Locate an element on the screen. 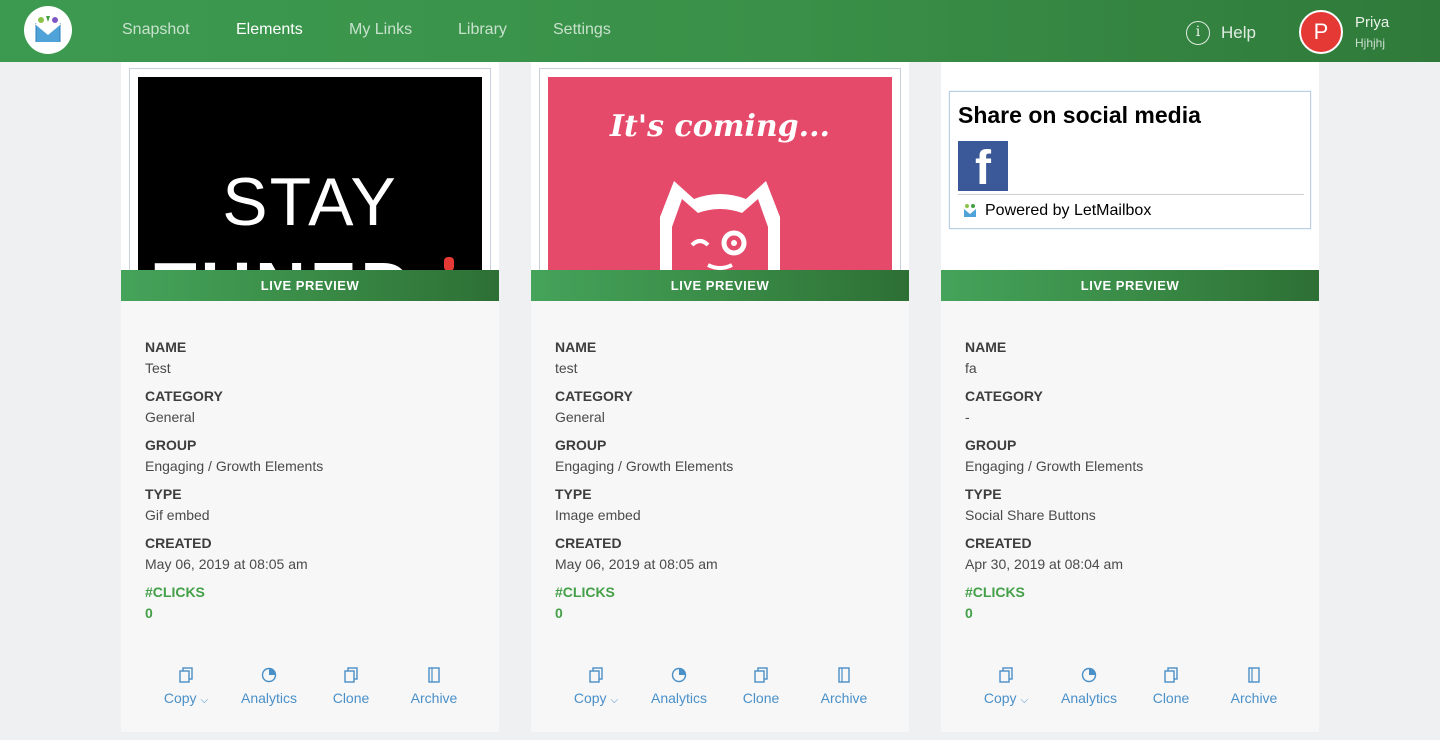 The width and height of the screenshot is (1440, 740). name-value: fa is located at coordinates (971, 368).